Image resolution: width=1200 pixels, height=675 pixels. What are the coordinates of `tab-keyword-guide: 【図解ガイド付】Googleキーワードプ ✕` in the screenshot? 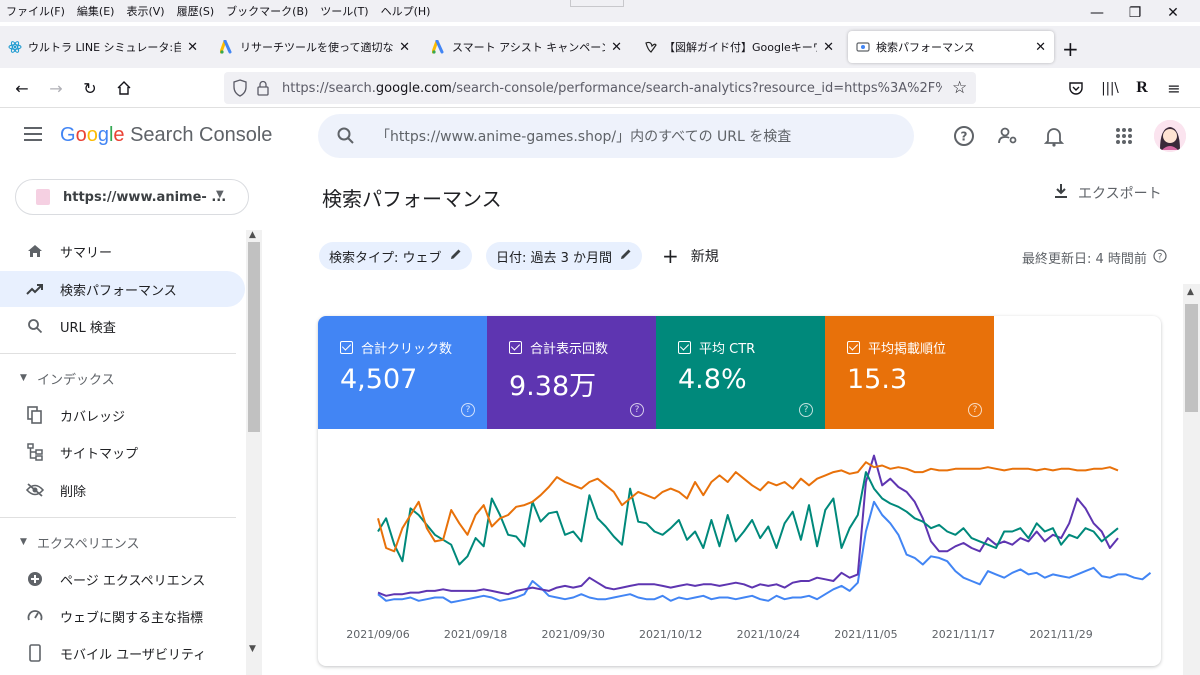 It's located at (739, 47).